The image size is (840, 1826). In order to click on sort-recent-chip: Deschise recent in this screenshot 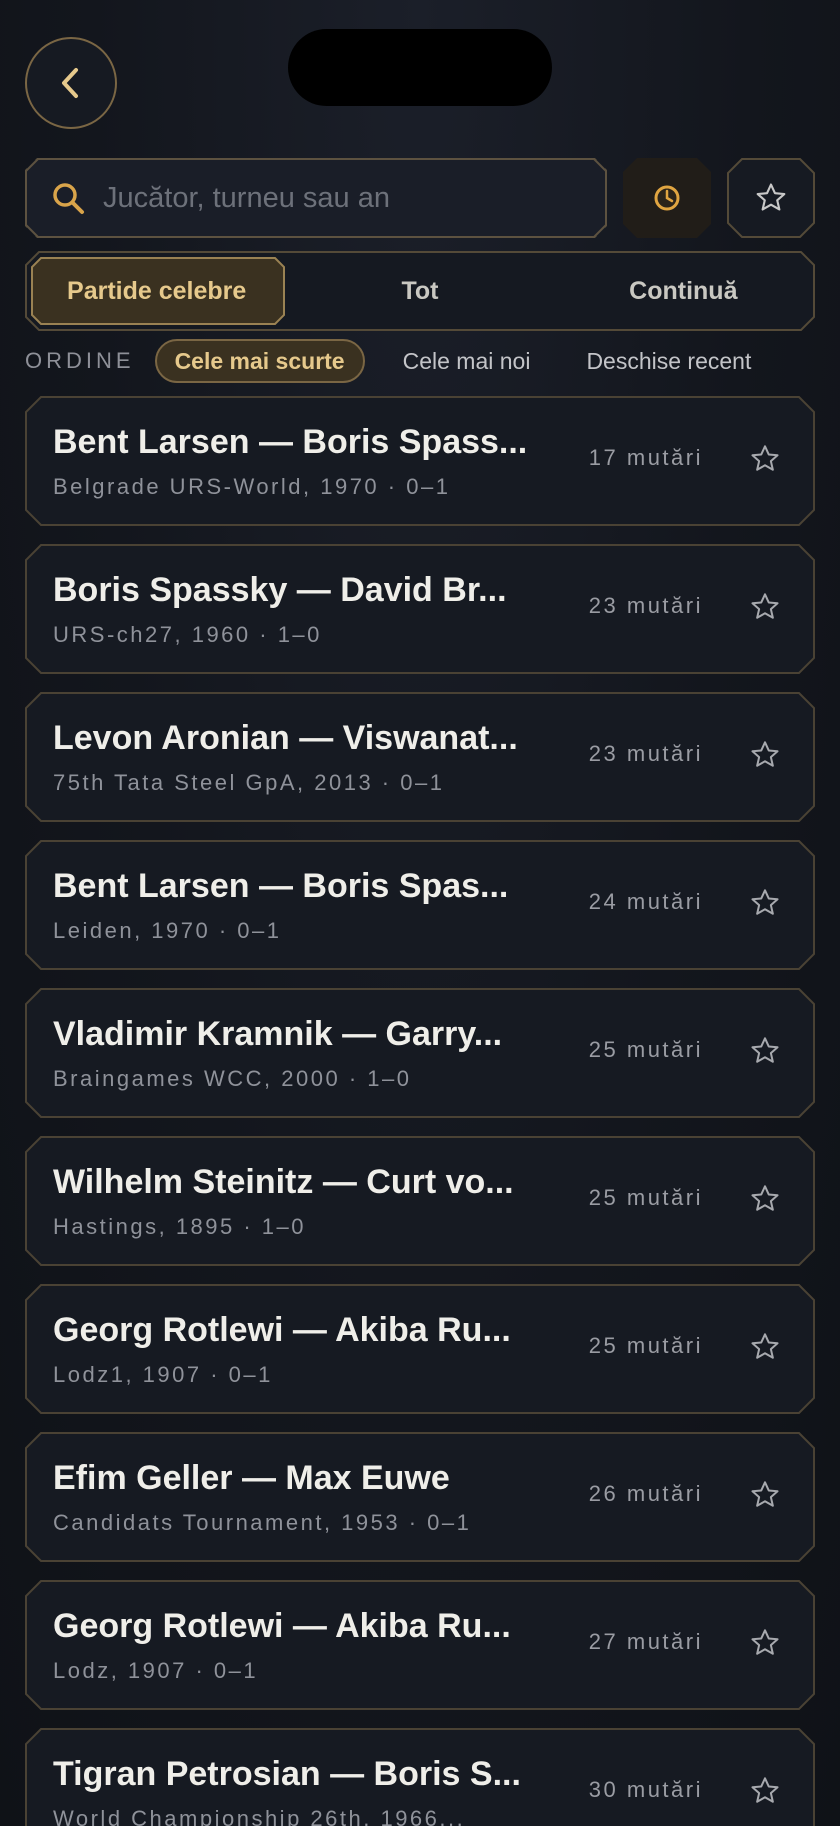, I will do `click(668, 361)`.